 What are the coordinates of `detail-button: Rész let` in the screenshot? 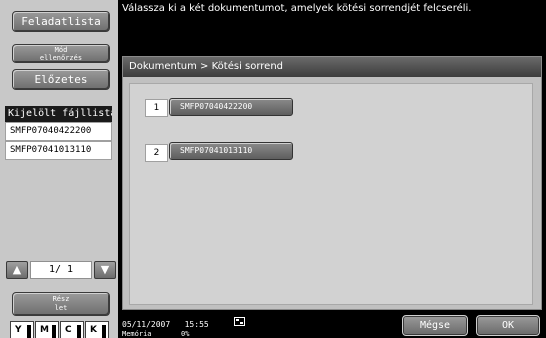 It's located at (61, 304).